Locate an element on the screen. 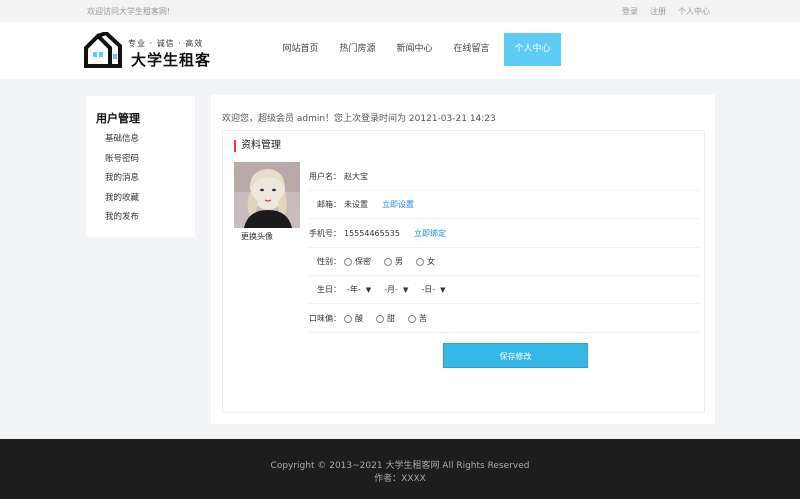 The width and height of the screenshot is (800, 499). taste-row: 口味偏： 酸 甜 苦 is located at coordinates (504, 319).